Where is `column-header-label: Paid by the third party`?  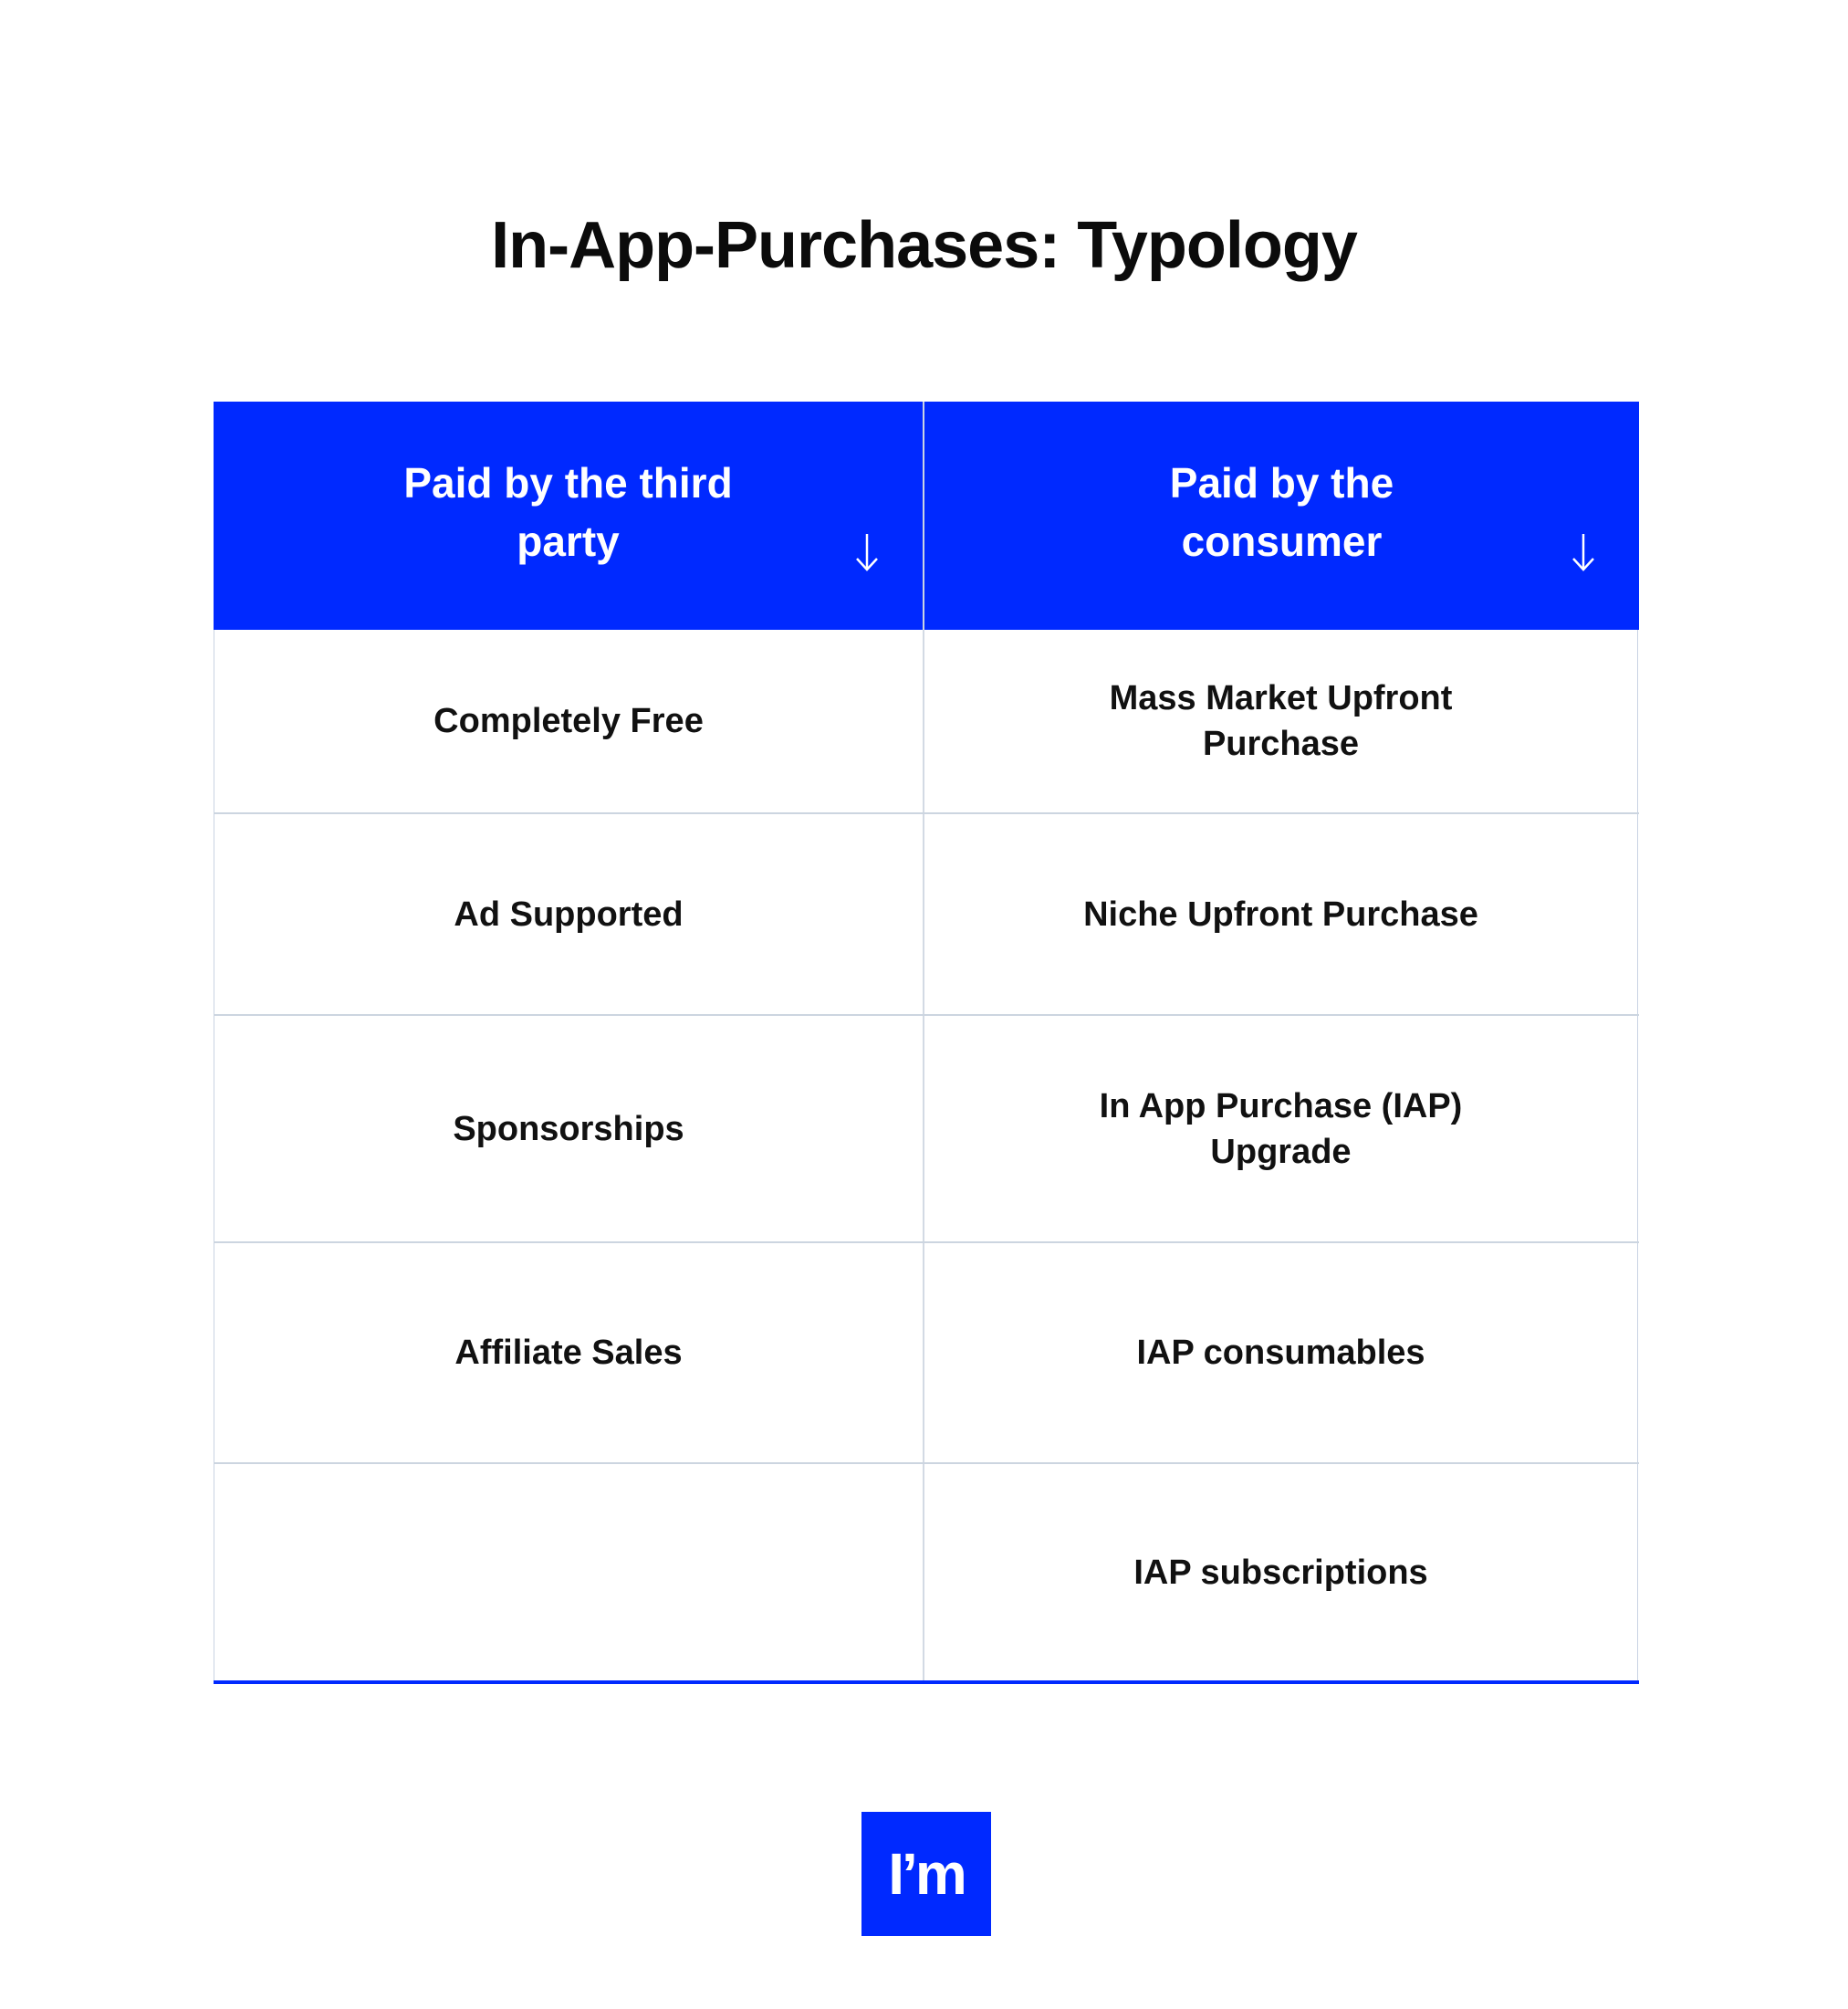 column-header-label: Paid by the third party is located at coordinates (568, 512).